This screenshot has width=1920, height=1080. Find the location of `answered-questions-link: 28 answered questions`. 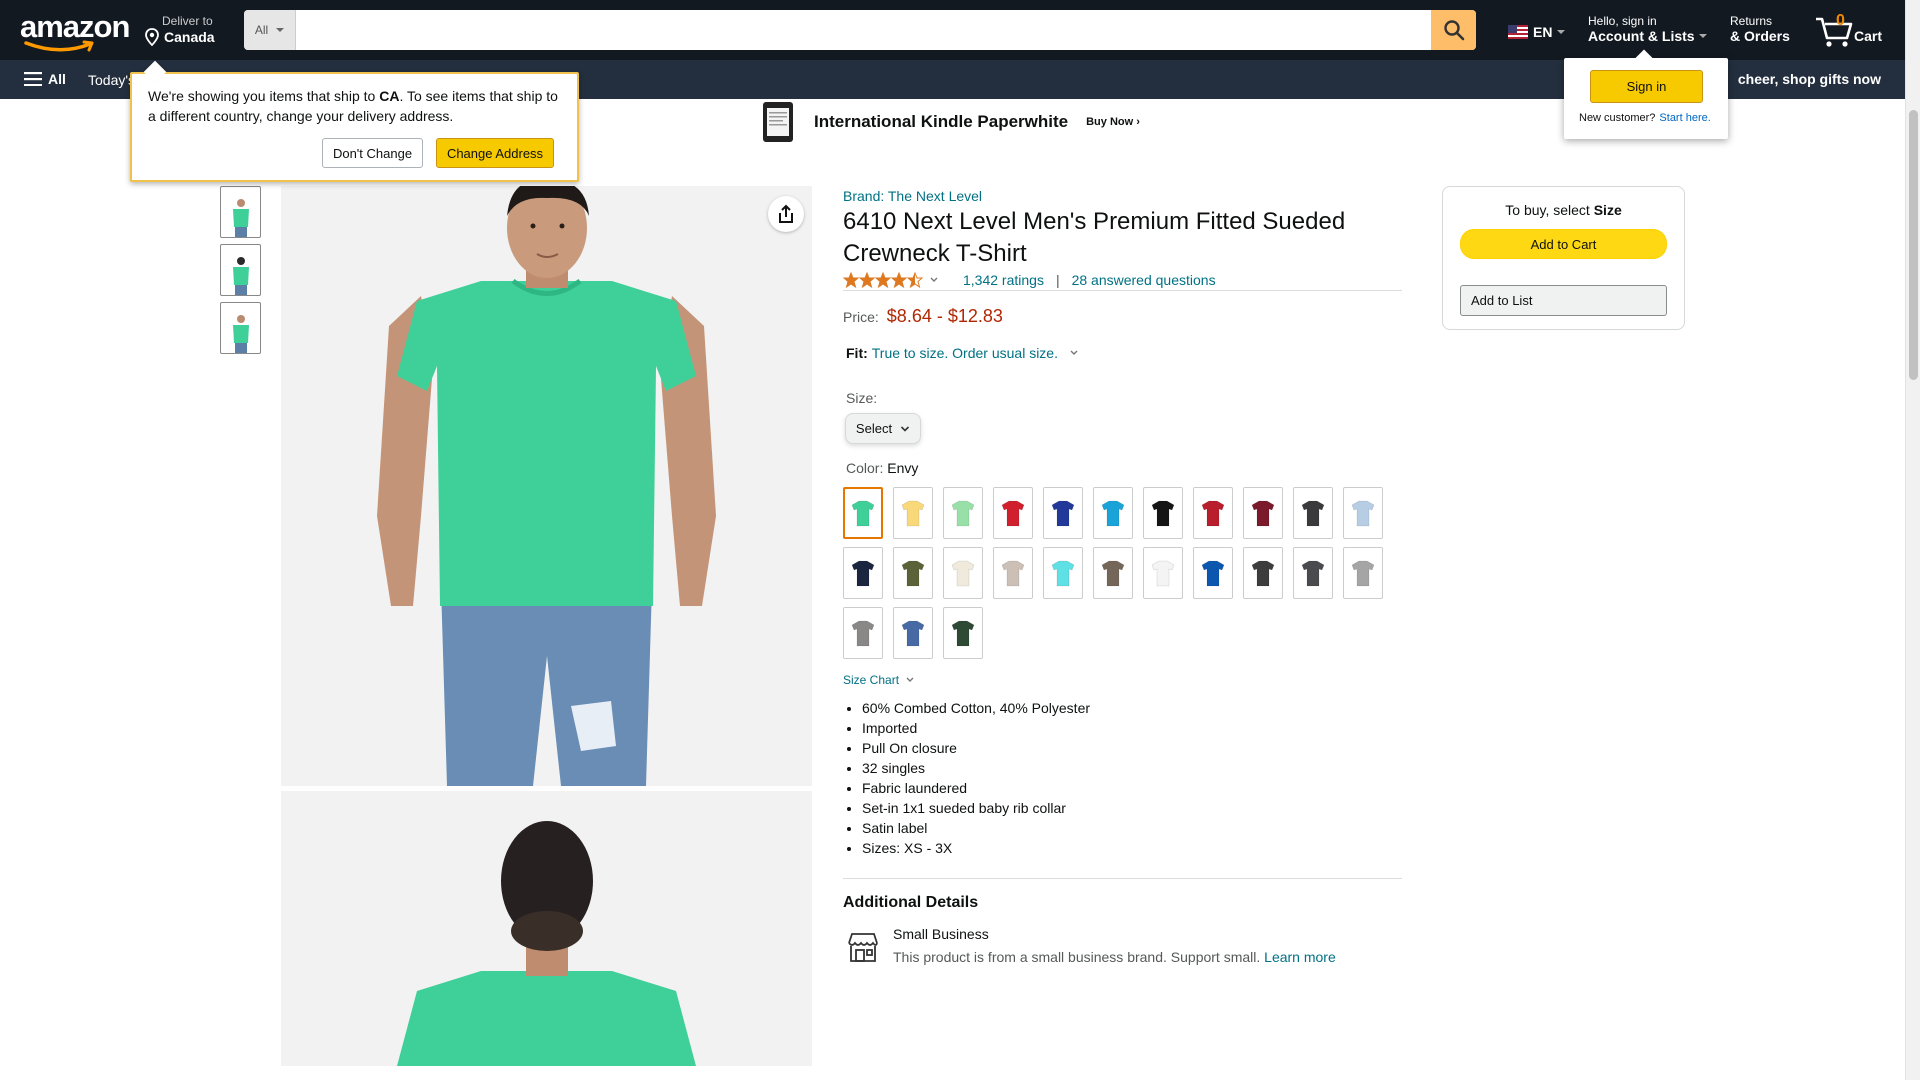

answered-questions-link: 28 answered questions is located at coordinates (1144, 280).